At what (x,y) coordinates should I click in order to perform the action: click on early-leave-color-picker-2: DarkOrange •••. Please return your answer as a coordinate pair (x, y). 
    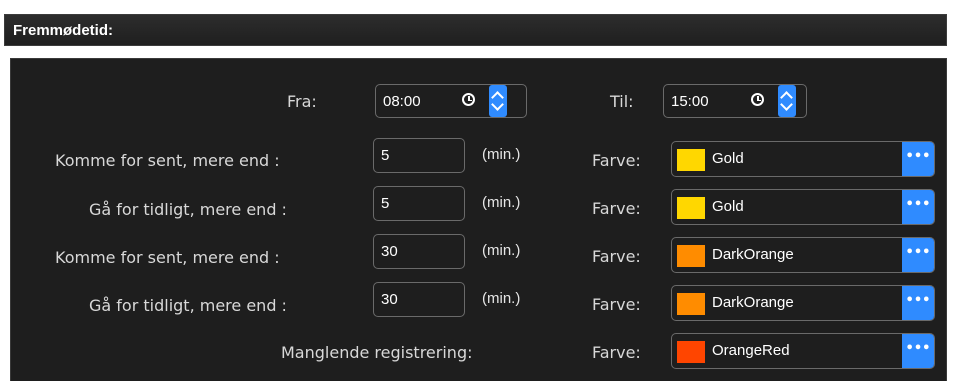
    Looking at the image, I should click on (803, 303).